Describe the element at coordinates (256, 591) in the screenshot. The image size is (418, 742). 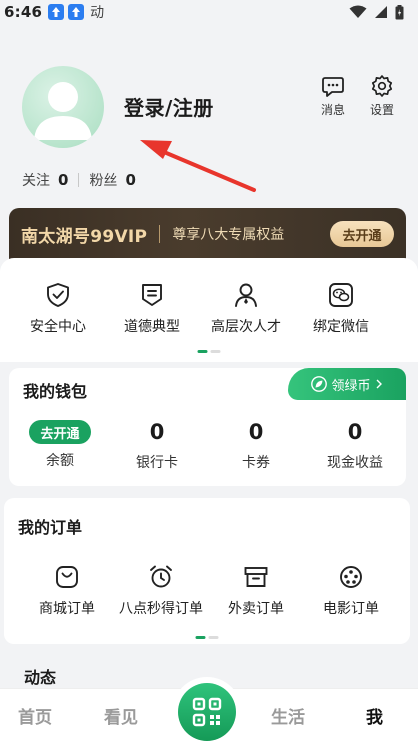
I see `order-takeout: 外卖订单` at that location.